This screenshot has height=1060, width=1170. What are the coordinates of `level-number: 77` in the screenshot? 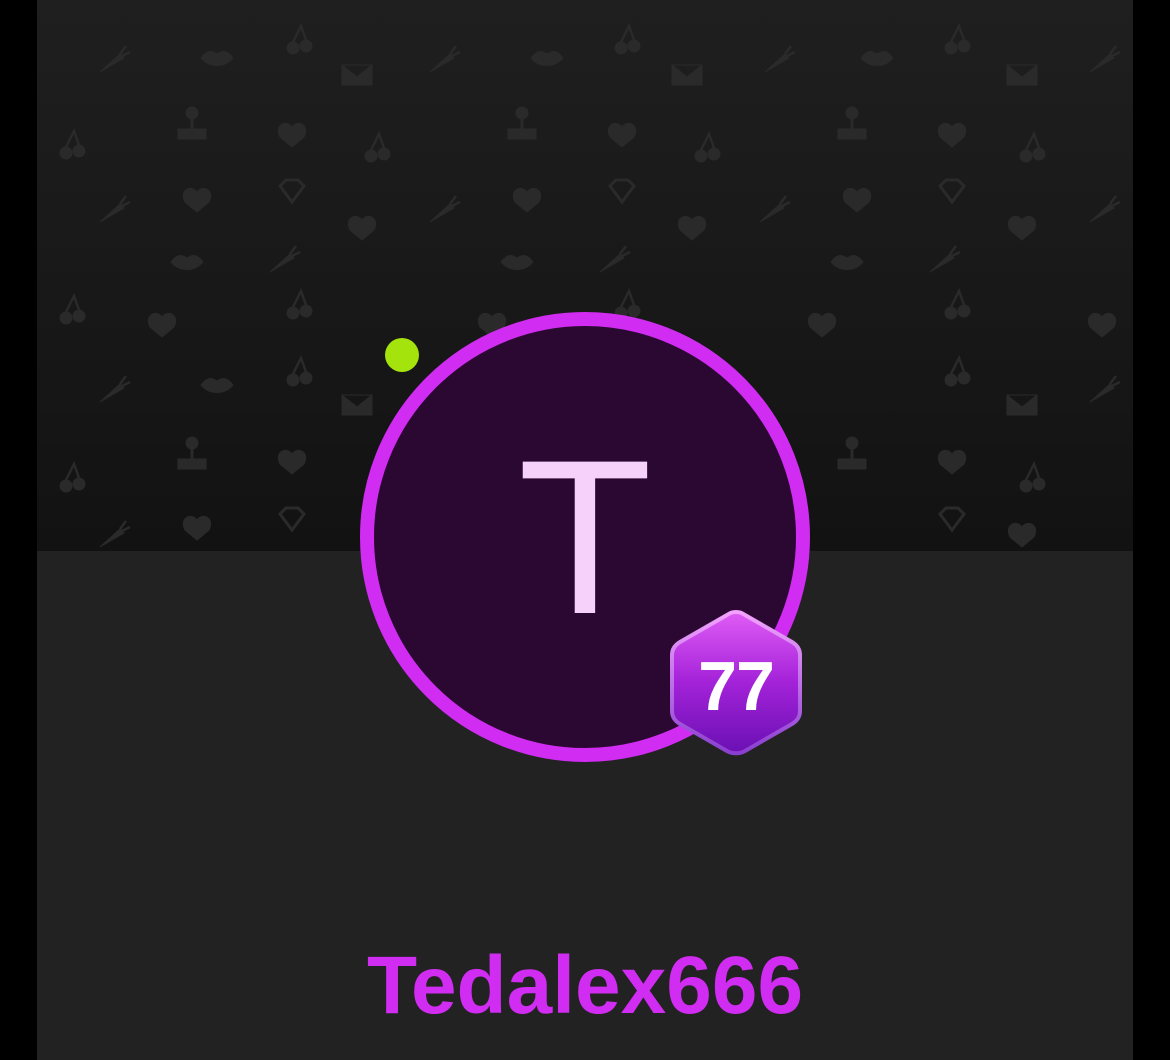 It's located at (736, 686).